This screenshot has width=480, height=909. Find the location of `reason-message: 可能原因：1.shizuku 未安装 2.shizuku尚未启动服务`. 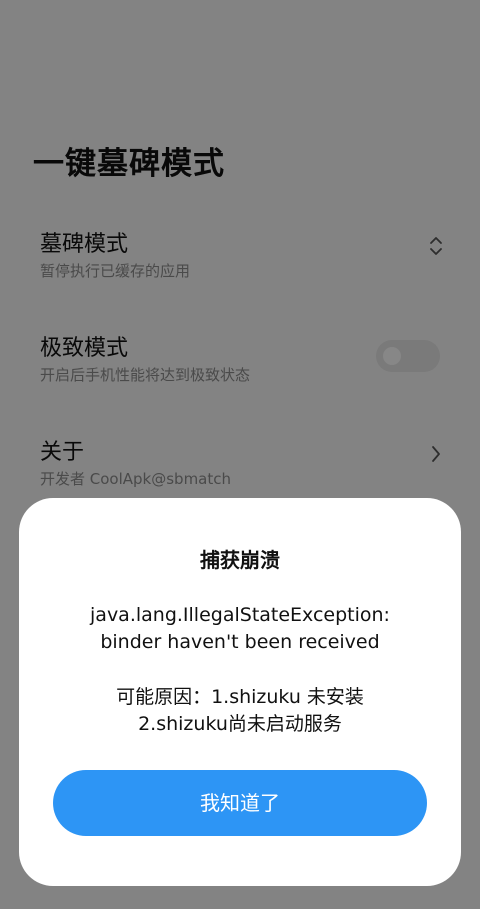

reason-message: 可能原因：1.shizuku 未安装 2.shizuku尚未启动服务 is located at coordinates (240, 711).